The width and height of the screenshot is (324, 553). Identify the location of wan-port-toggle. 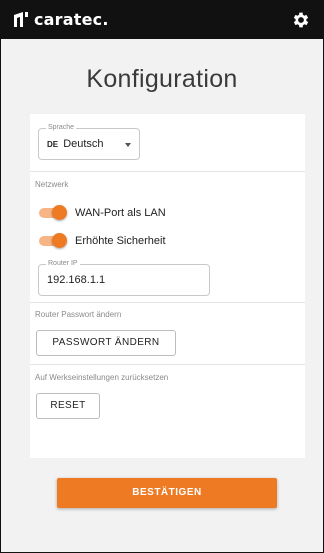
(53, 213).